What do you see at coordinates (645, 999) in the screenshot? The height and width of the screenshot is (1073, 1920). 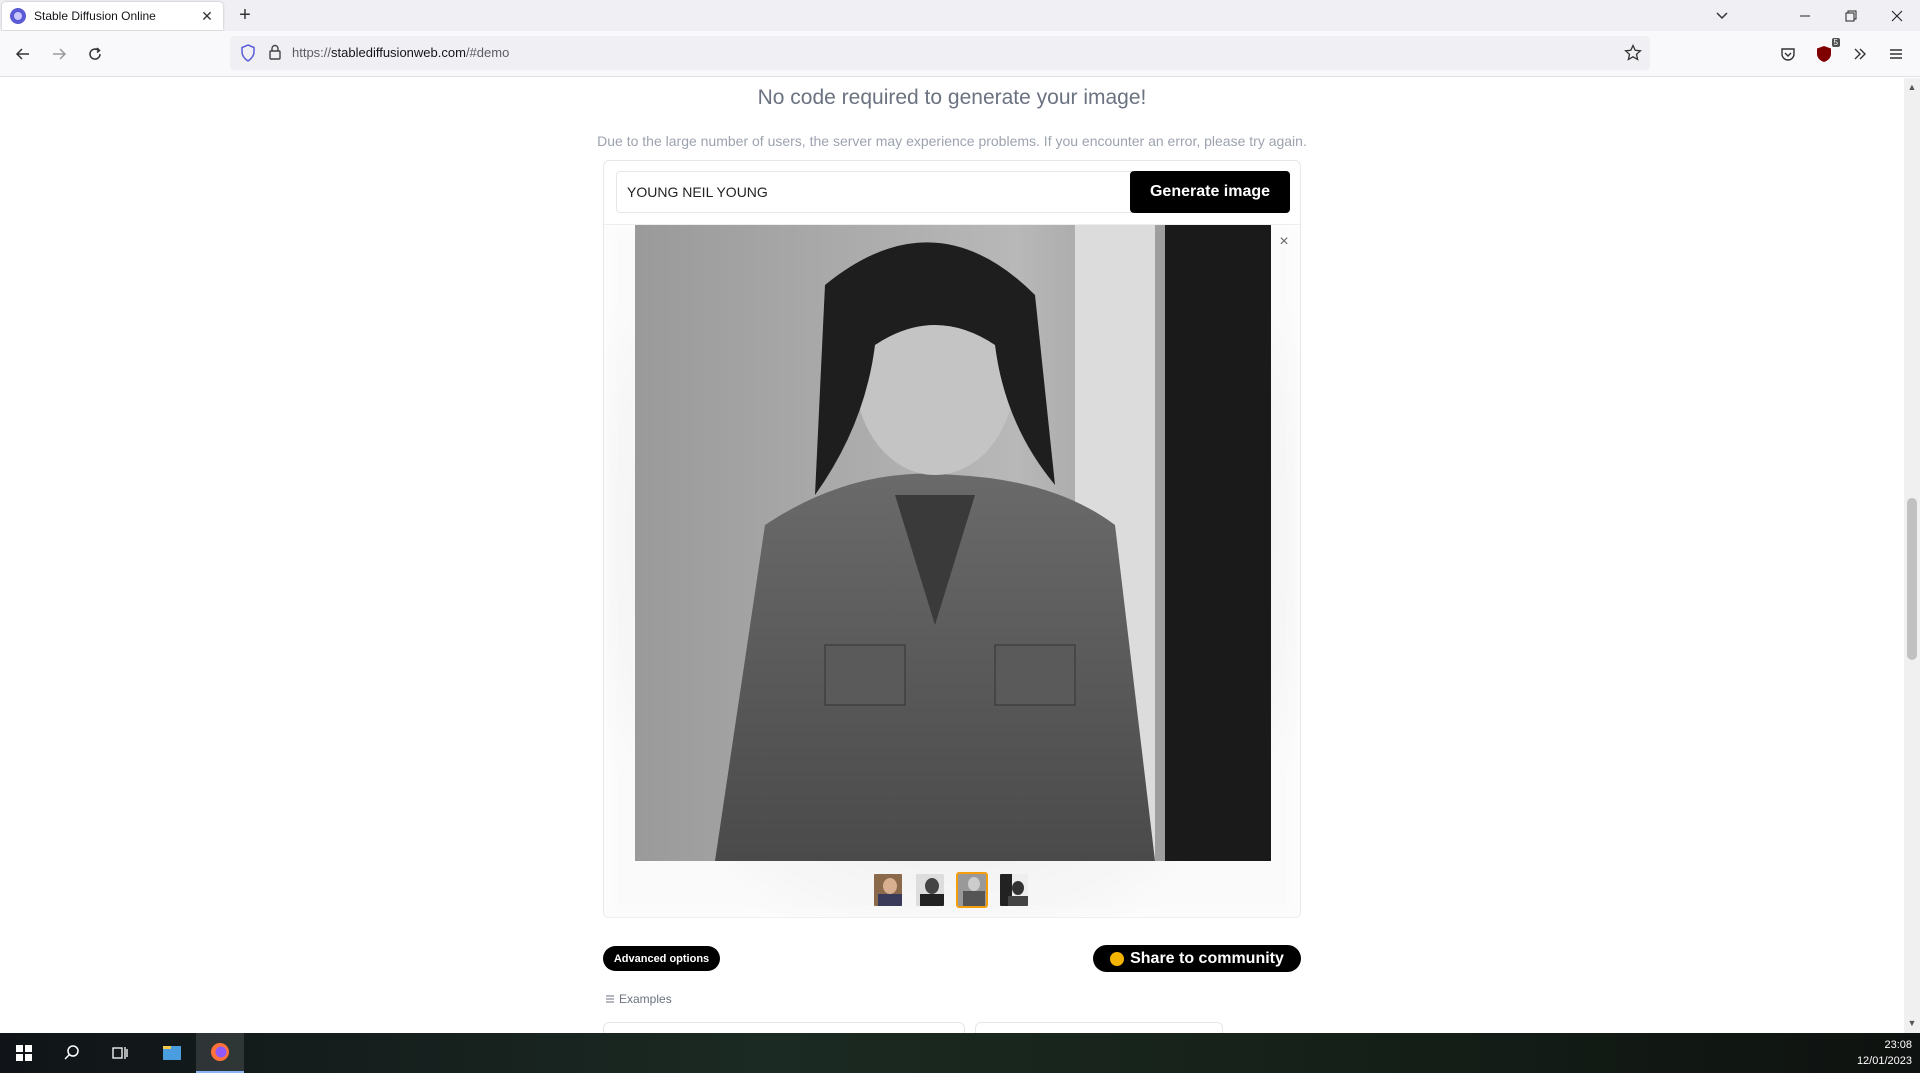 I see `examples-label: Examples` at bounding box center [645, 999].